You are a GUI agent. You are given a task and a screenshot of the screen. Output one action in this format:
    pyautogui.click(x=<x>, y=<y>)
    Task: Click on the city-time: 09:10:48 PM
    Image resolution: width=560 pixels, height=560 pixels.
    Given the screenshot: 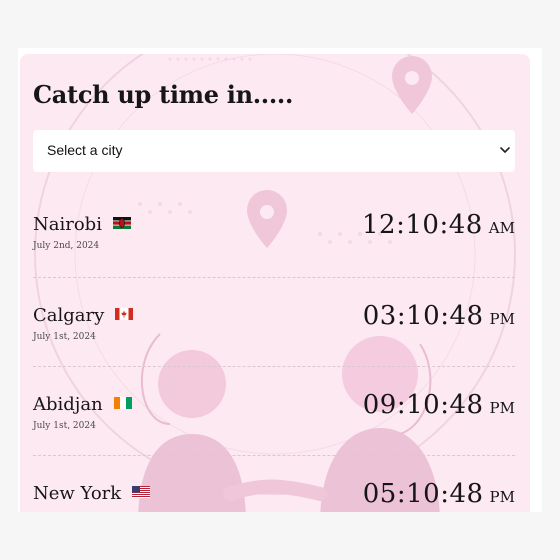 What is the action you would take?
    pyautogui.click(x=439, y=405)
    